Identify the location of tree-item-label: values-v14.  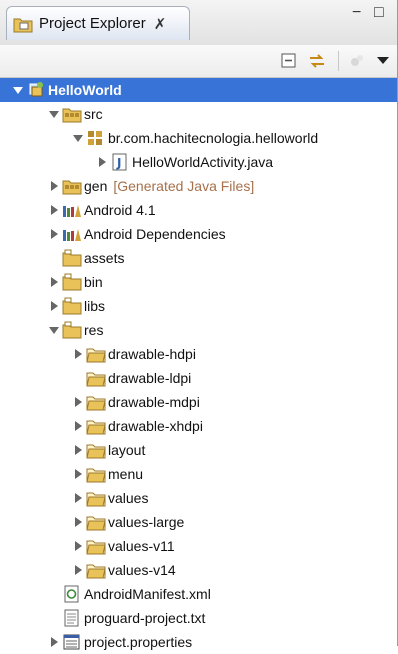
(142, 570).